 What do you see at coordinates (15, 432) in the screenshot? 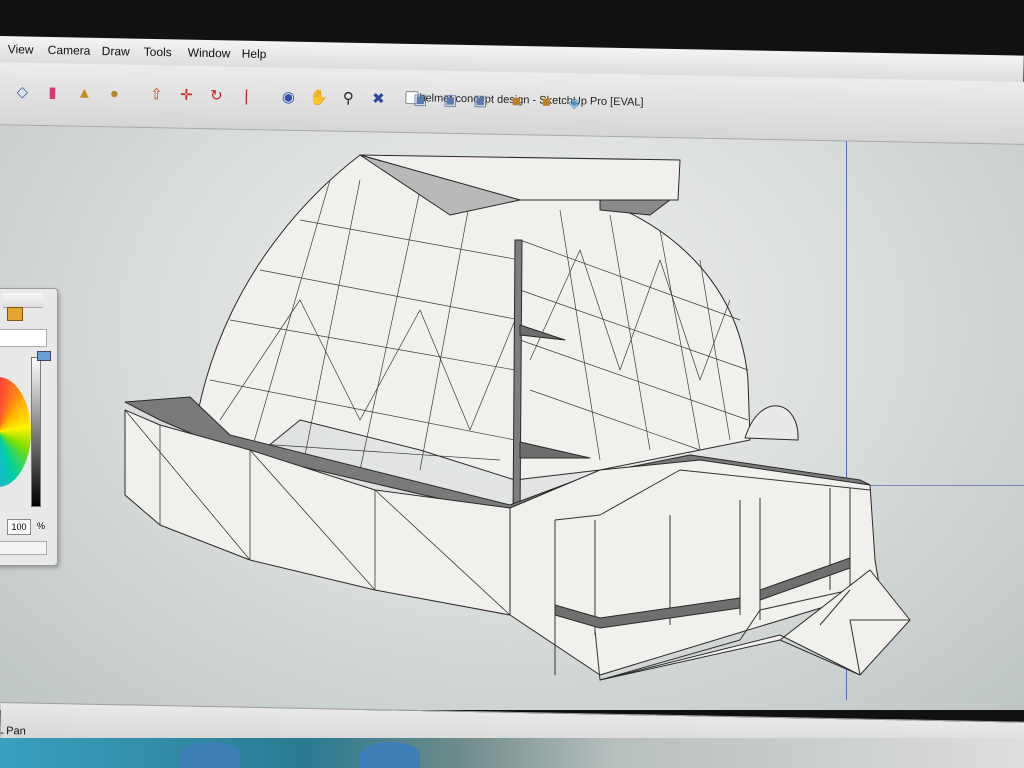
I see `color-wheel` at bounding box center [15, 432].